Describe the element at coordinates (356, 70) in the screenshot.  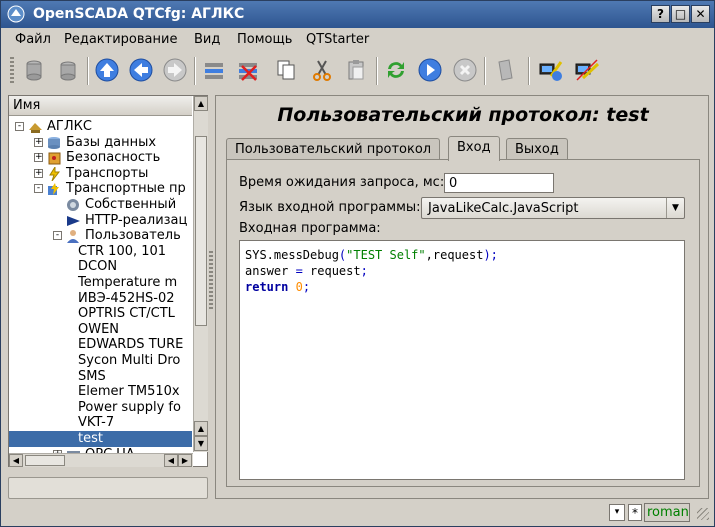
I see `paste-icon` at that location.